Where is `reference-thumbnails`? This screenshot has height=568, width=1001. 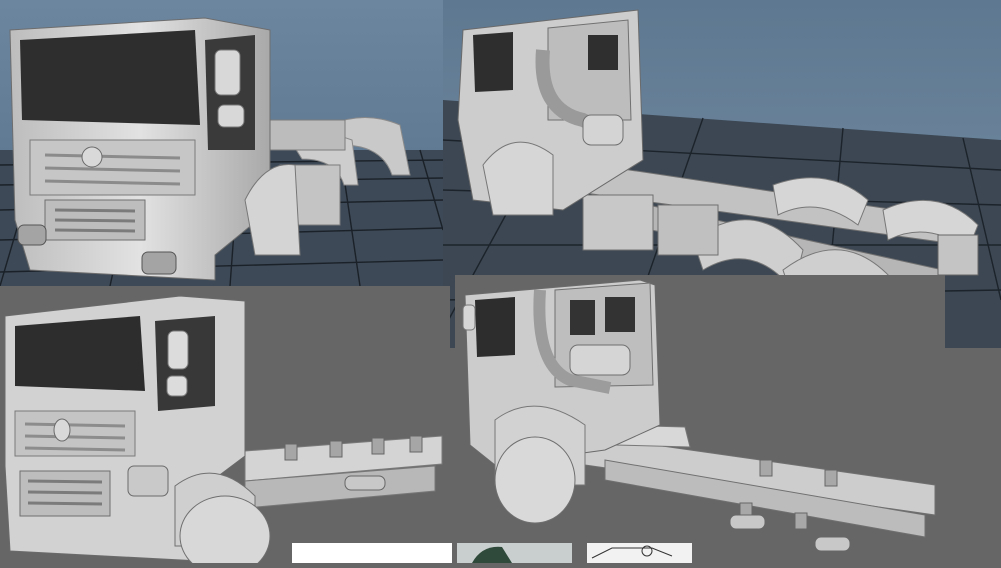 reference-thumbnails is located at coordinates (492, 553).